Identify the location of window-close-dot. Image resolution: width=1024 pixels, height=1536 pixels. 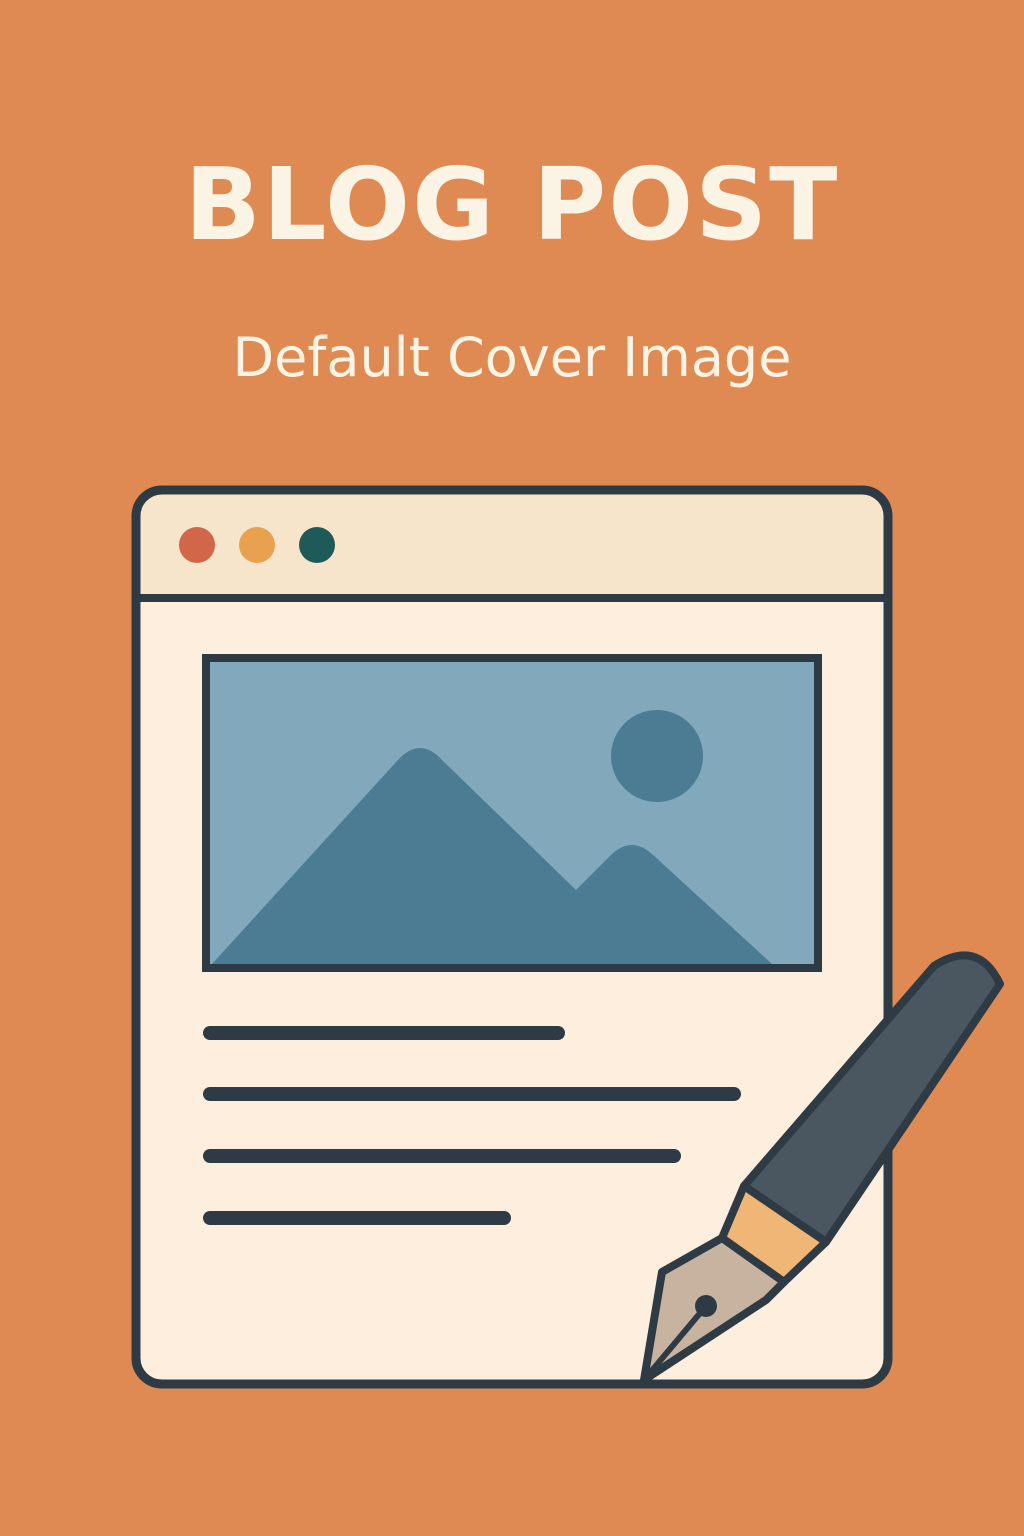
(197, 545).